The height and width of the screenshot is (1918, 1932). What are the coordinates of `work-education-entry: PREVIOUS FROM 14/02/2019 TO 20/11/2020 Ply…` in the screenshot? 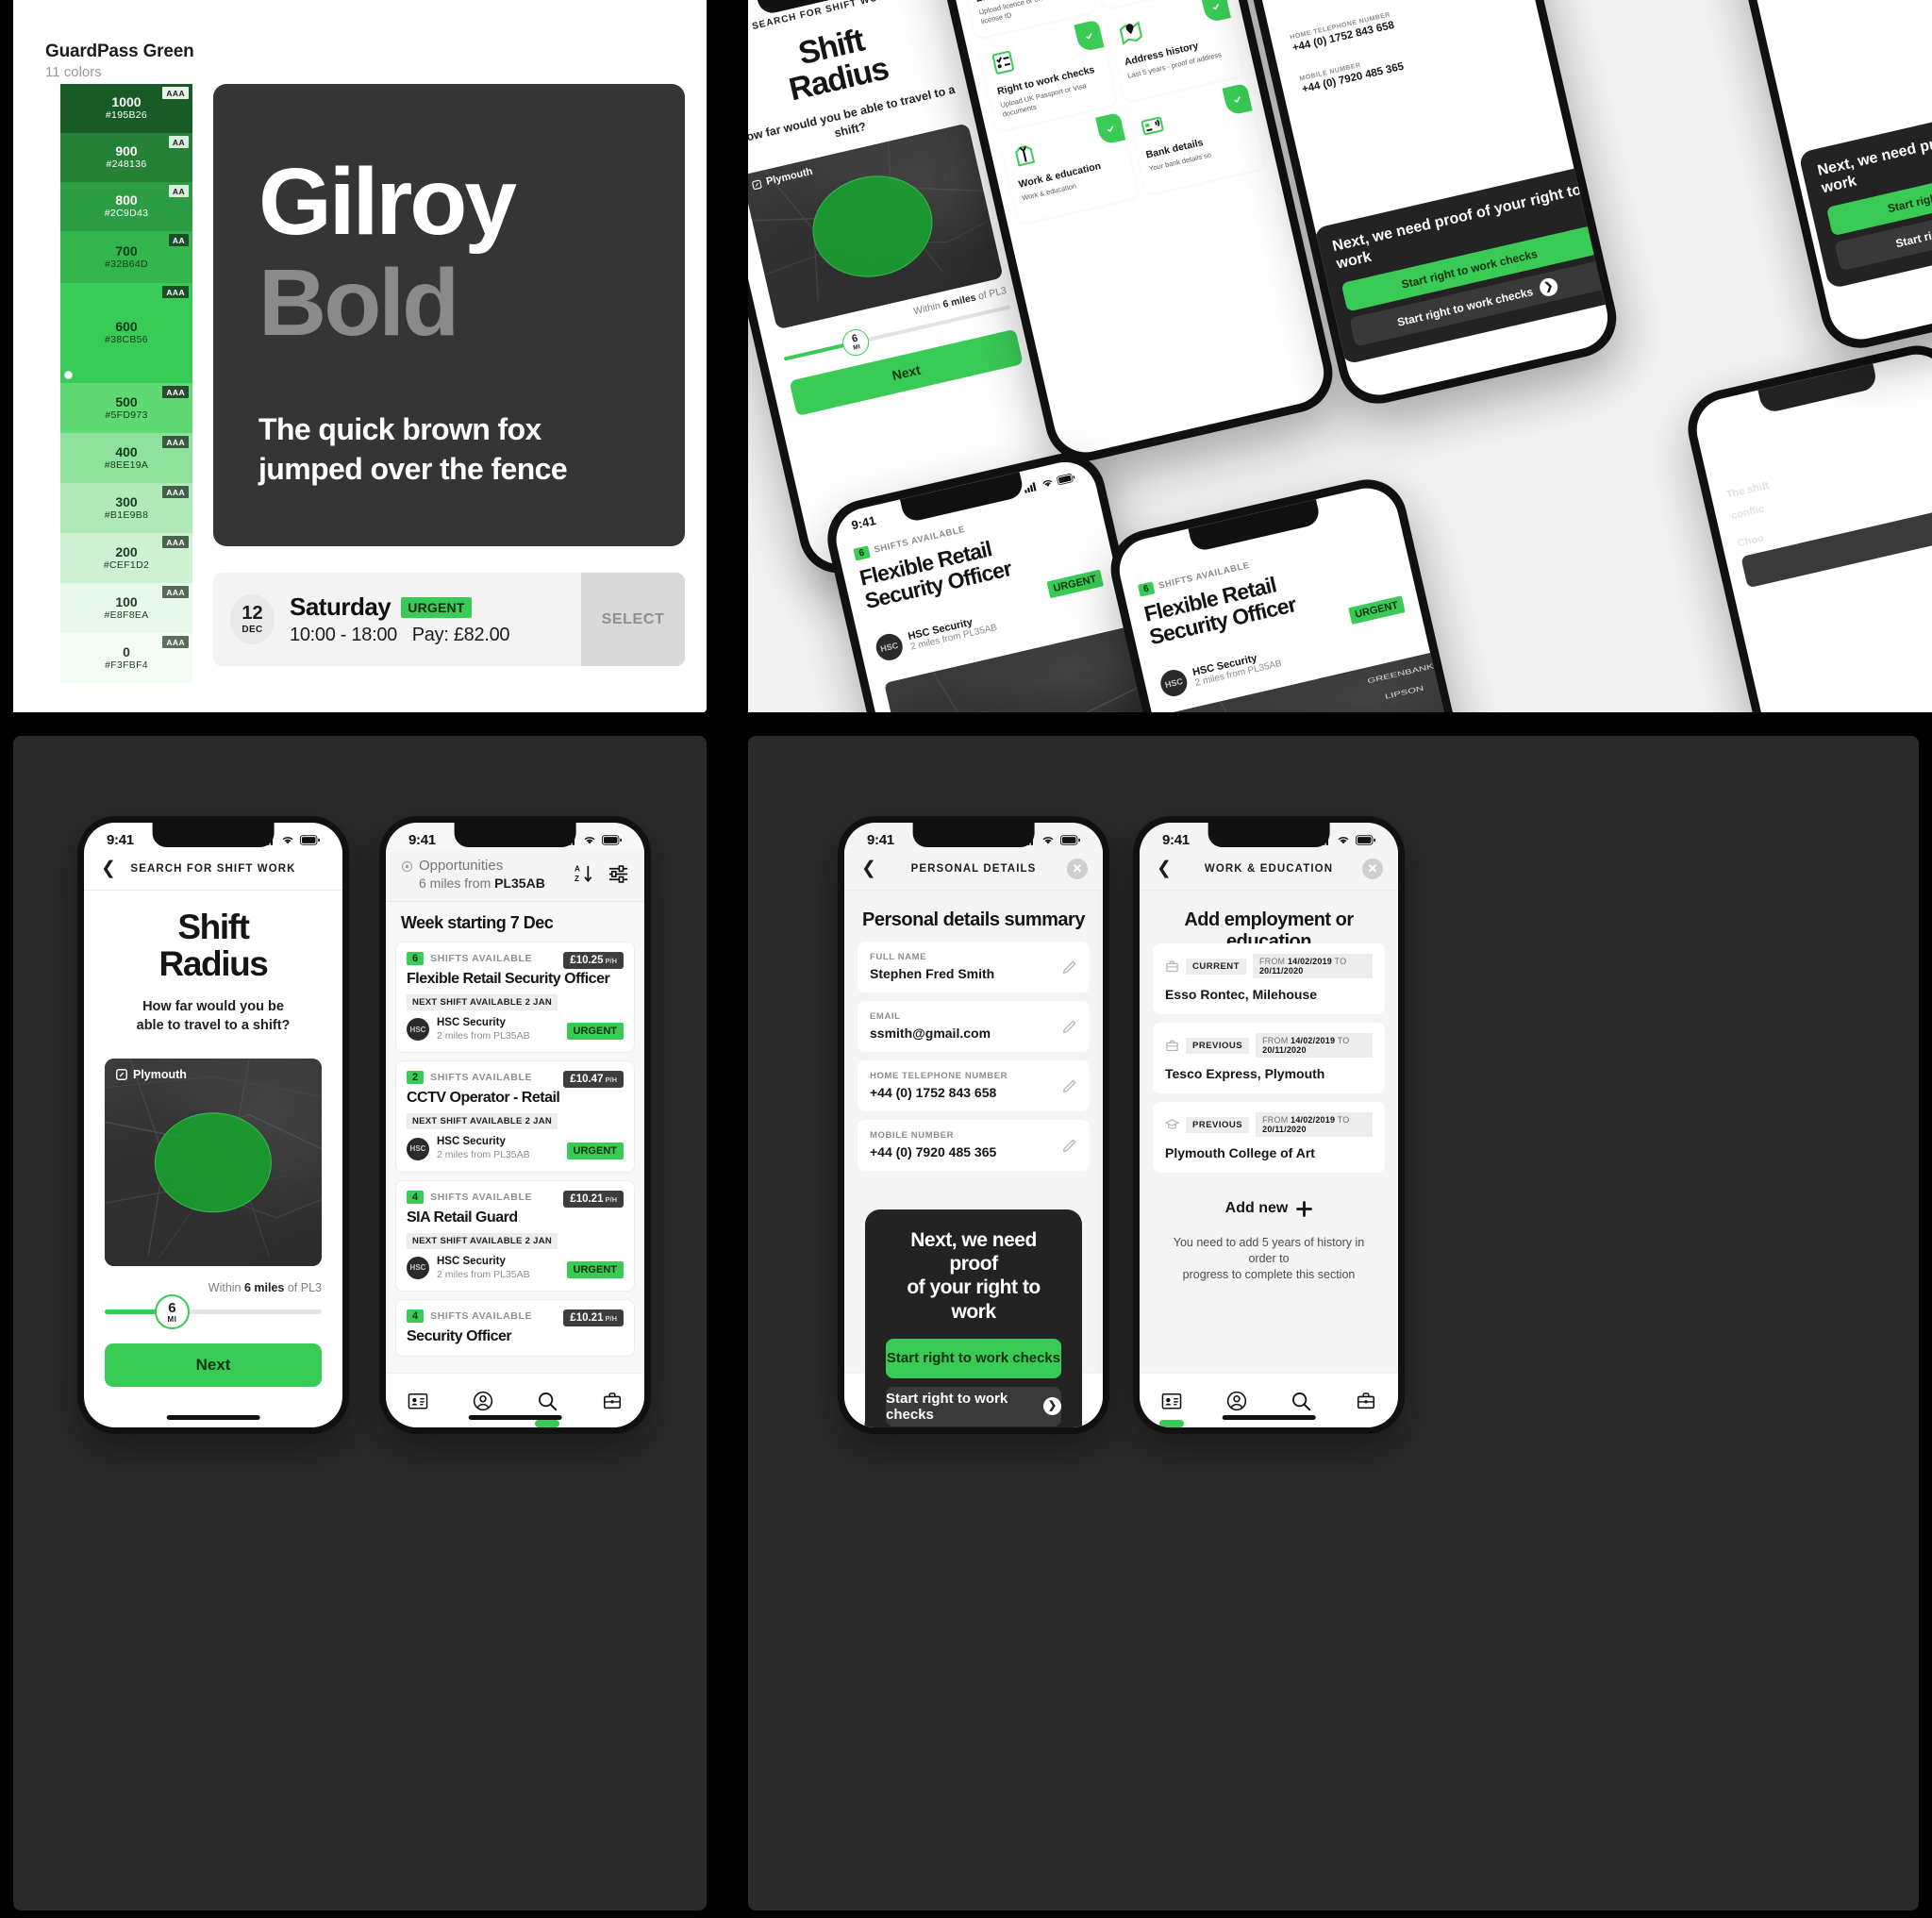 It's located at (1269, 1138).